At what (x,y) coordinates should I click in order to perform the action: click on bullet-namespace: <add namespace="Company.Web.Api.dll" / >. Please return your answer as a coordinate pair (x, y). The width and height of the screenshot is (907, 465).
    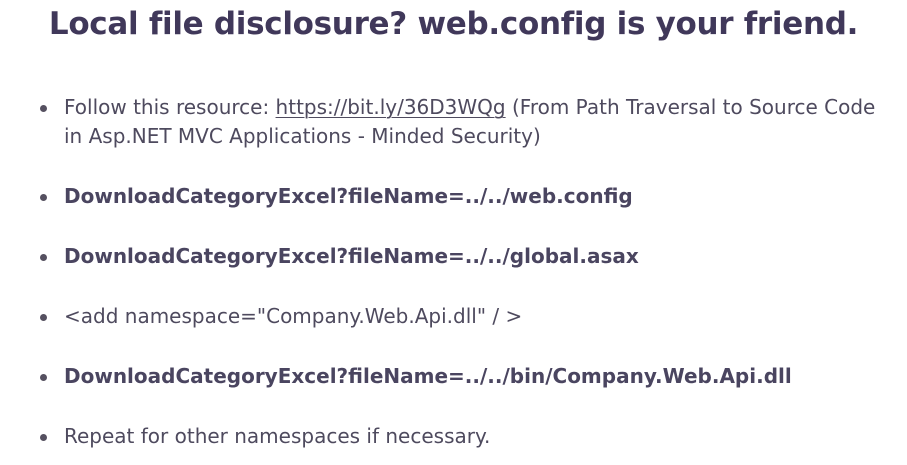
    Looking at the image, I should click on (461, 316).